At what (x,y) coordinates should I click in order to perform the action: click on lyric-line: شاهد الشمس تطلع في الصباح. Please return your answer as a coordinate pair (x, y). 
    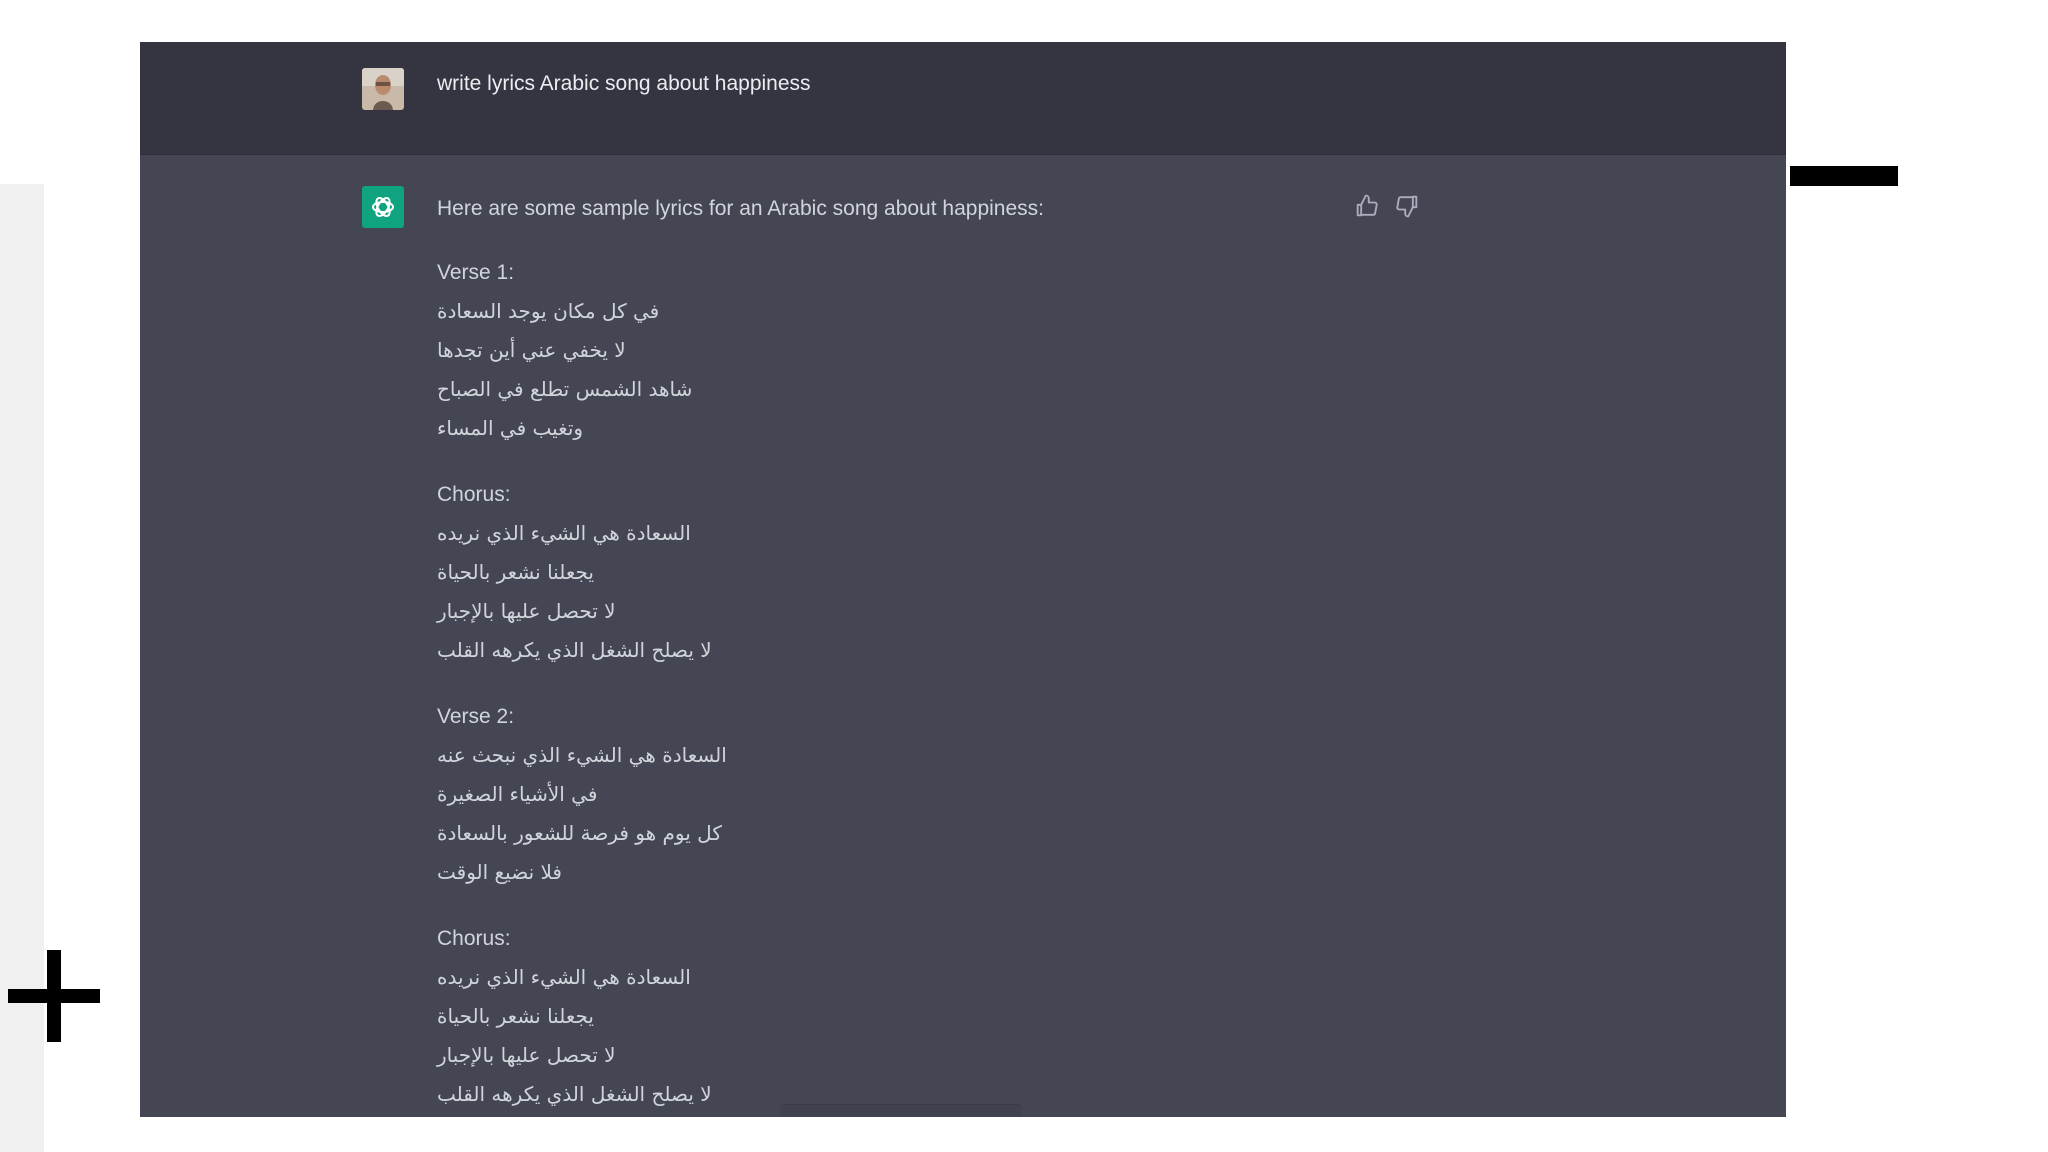
    Looking at the image, I should click on (937, 389).